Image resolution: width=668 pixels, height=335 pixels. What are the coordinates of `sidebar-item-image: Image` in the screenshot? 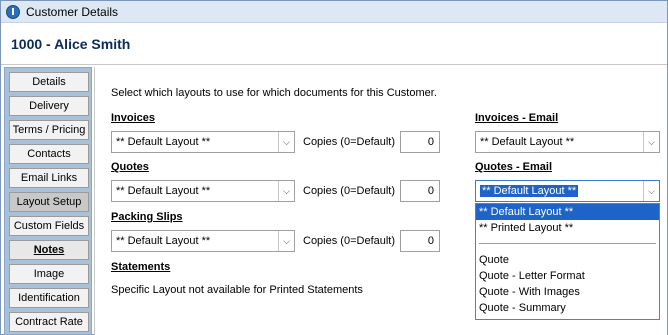 It's located at (49, 274).